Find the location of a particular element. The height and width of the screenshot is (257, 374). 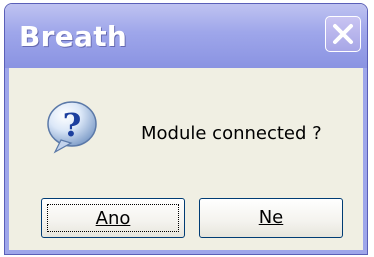

dialog-message: Module connected ? is located at coordinates (231, 133).